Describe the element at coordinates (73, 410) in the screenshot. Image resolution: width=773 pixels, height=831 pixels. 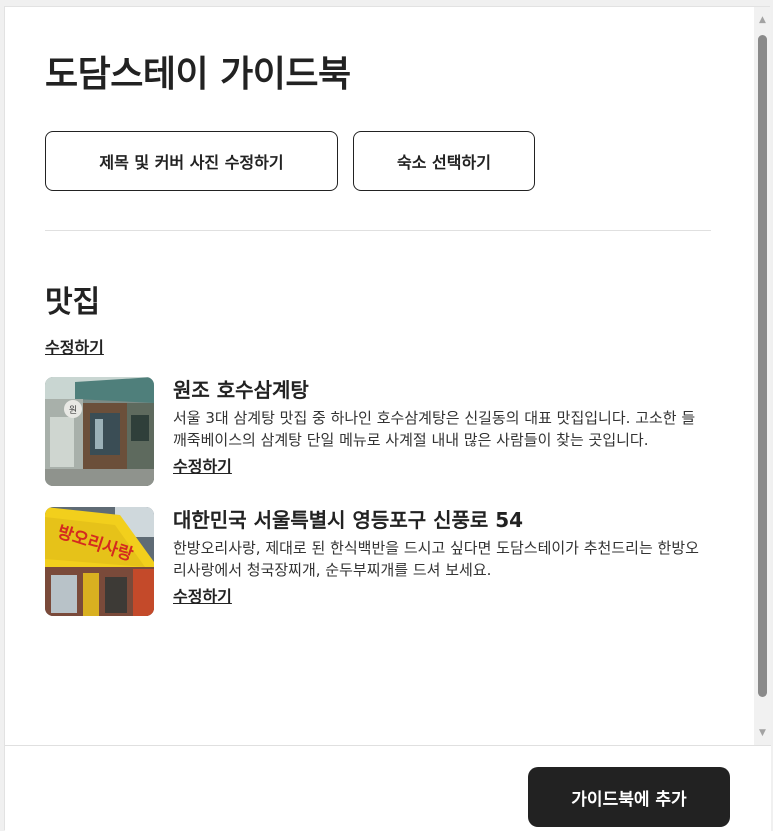
I see `svg-text: 원` at that location.